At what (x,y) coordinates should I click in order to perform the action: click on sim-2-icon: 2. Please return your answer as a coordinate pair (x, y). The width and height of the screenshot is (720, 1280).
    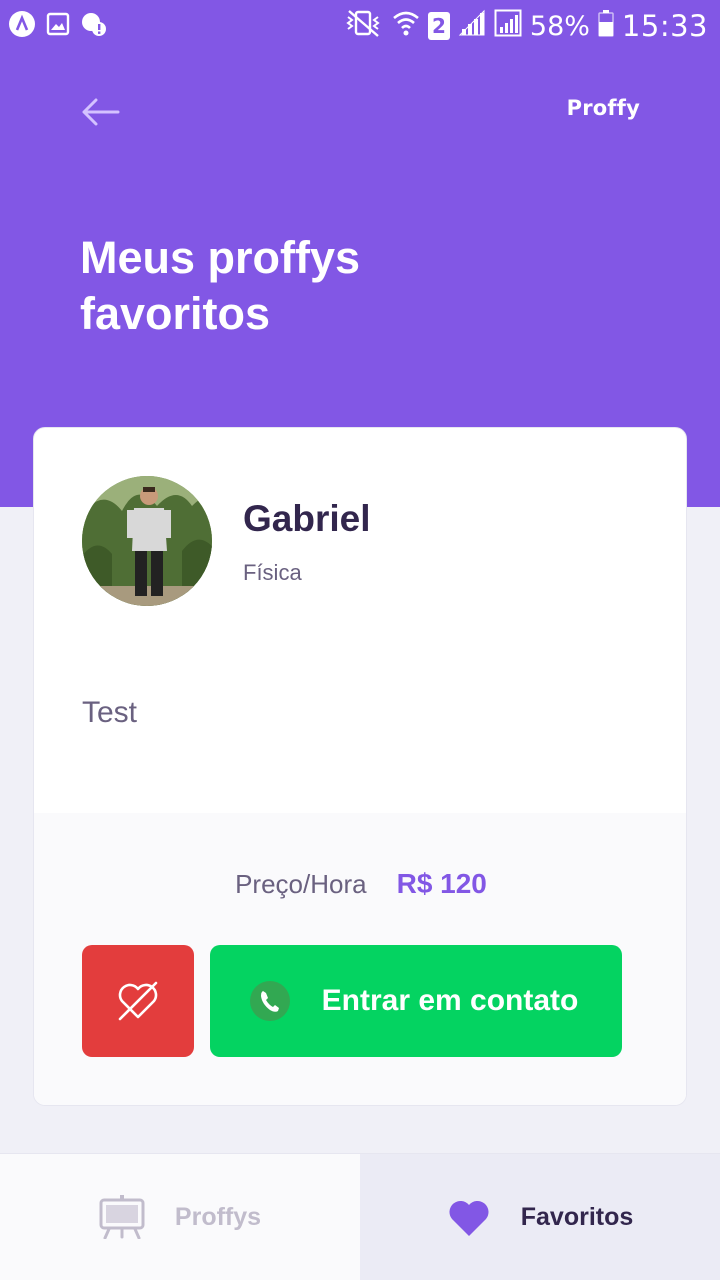
    Looking at the image, I should click on (438, 26).